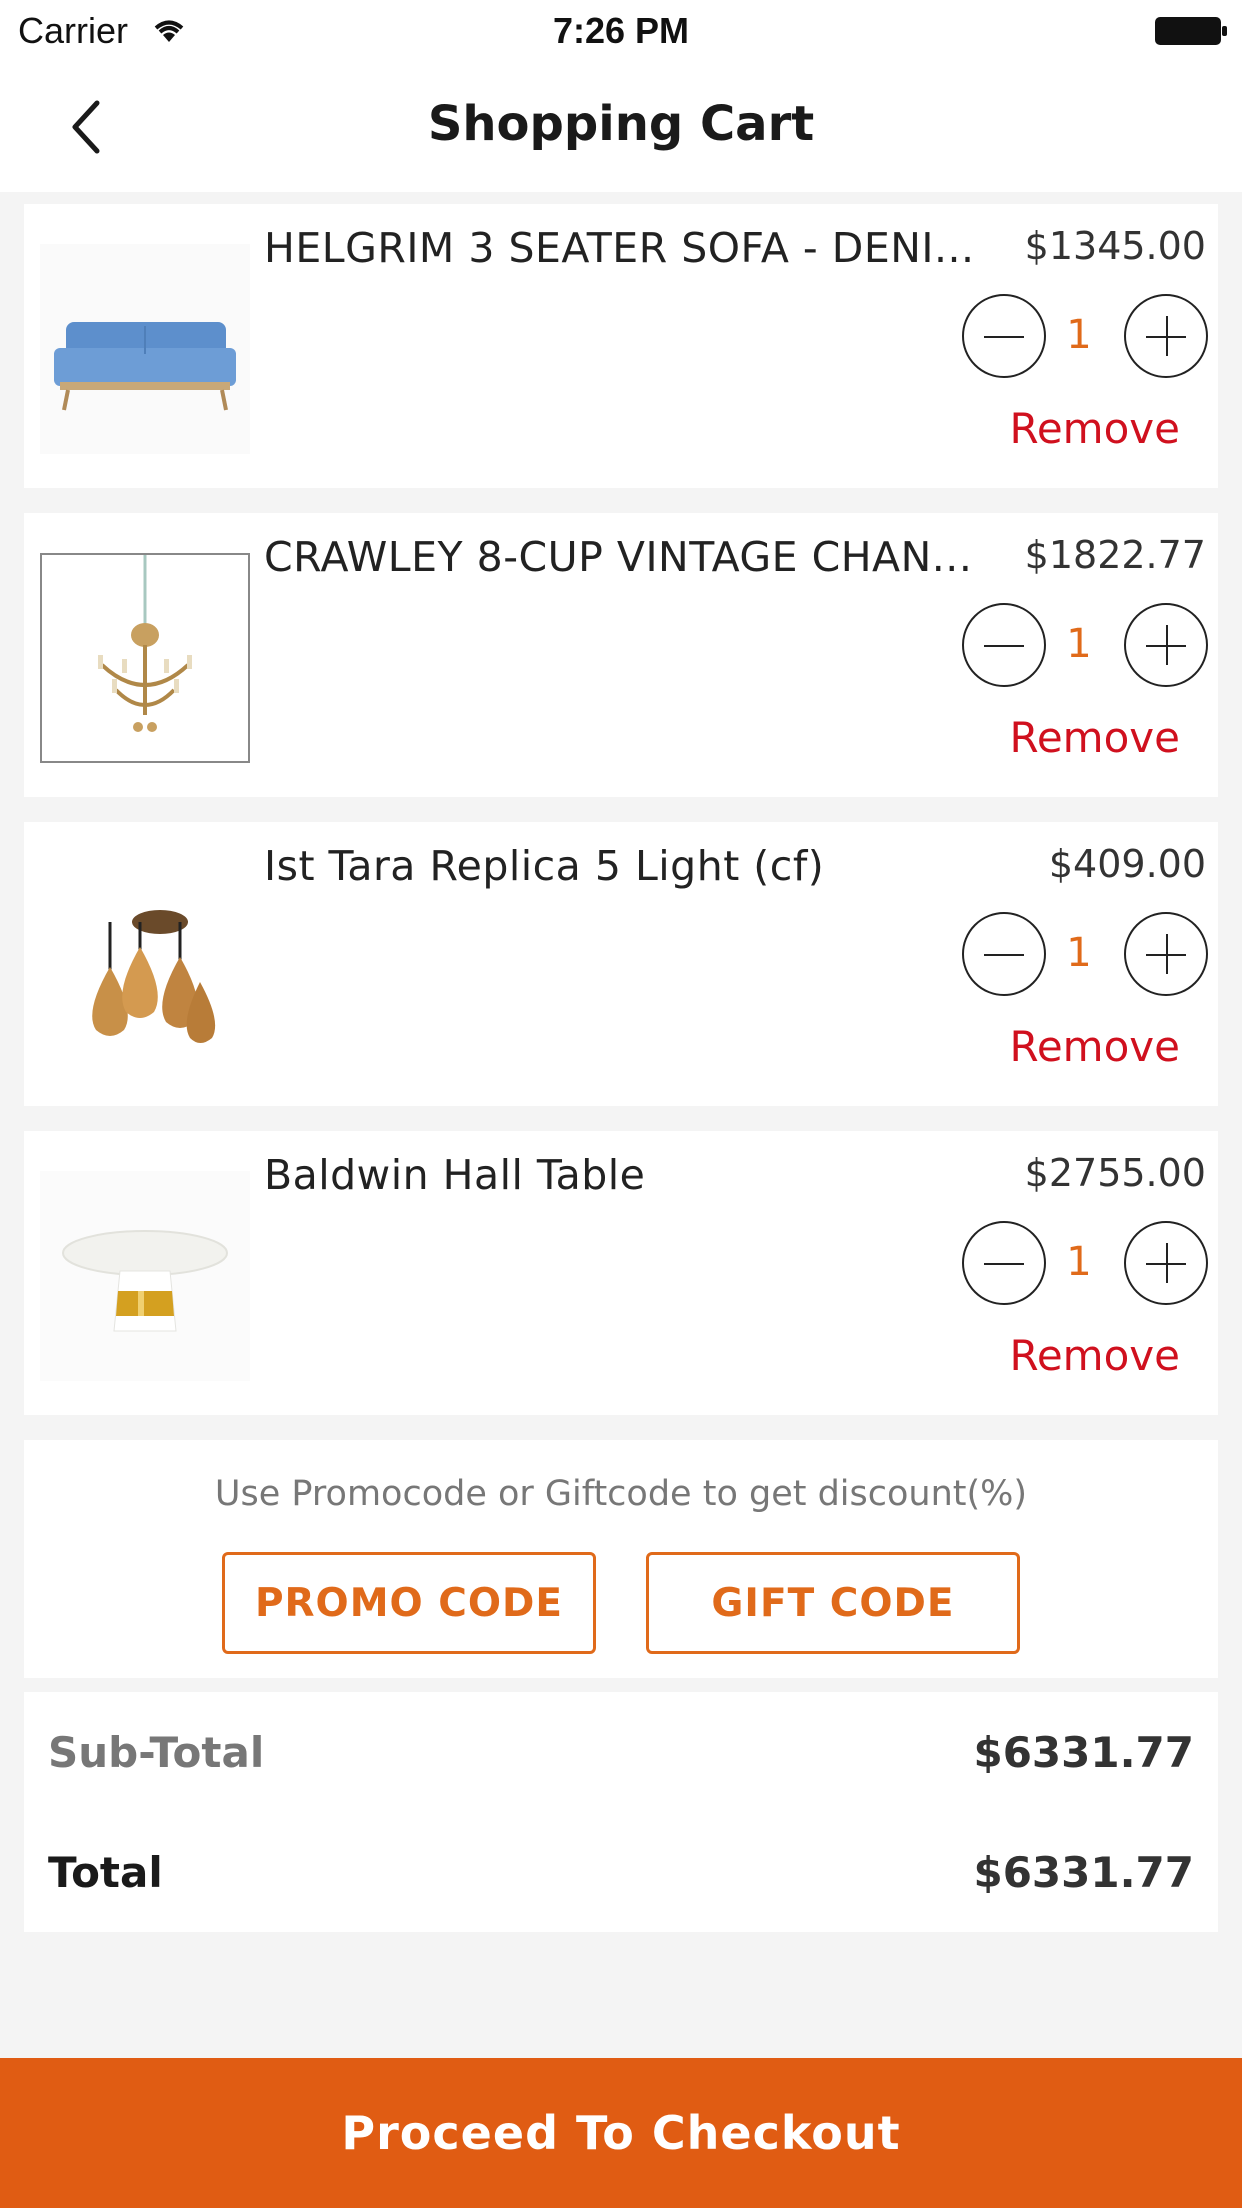 This screenshot has height=2208, width=1242. Describe the element at coordinates (409, 1603) in the screenshot. I see `promo-code-button: PROMO CODE` at that location.